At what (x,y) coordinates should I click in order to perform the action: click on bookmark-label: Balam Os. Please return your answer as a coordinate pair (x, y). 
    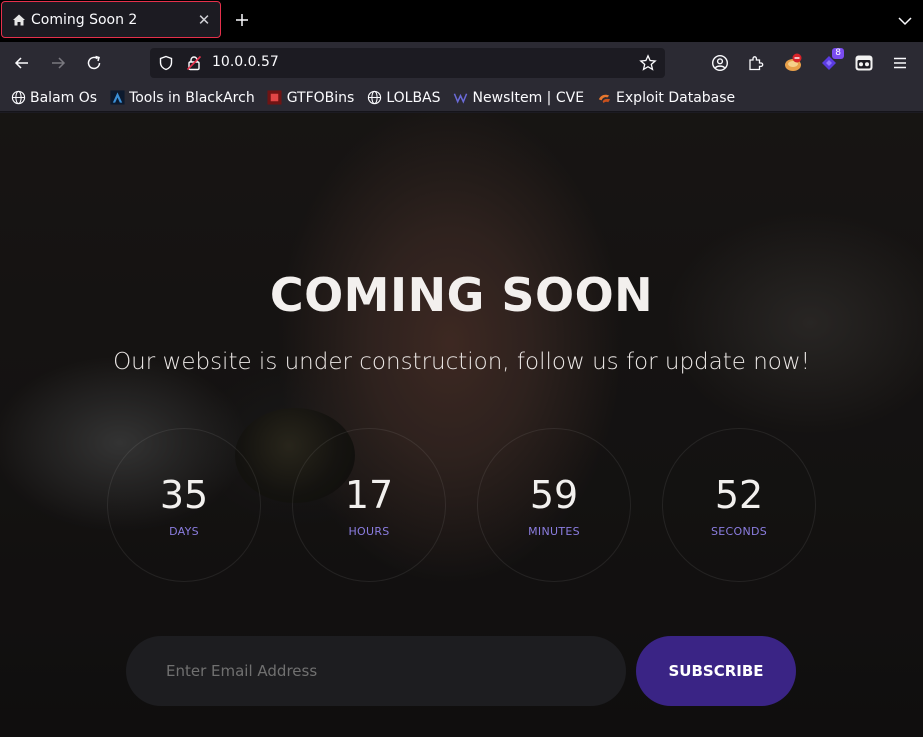
    Looking at the image, I should click on (64, 97).